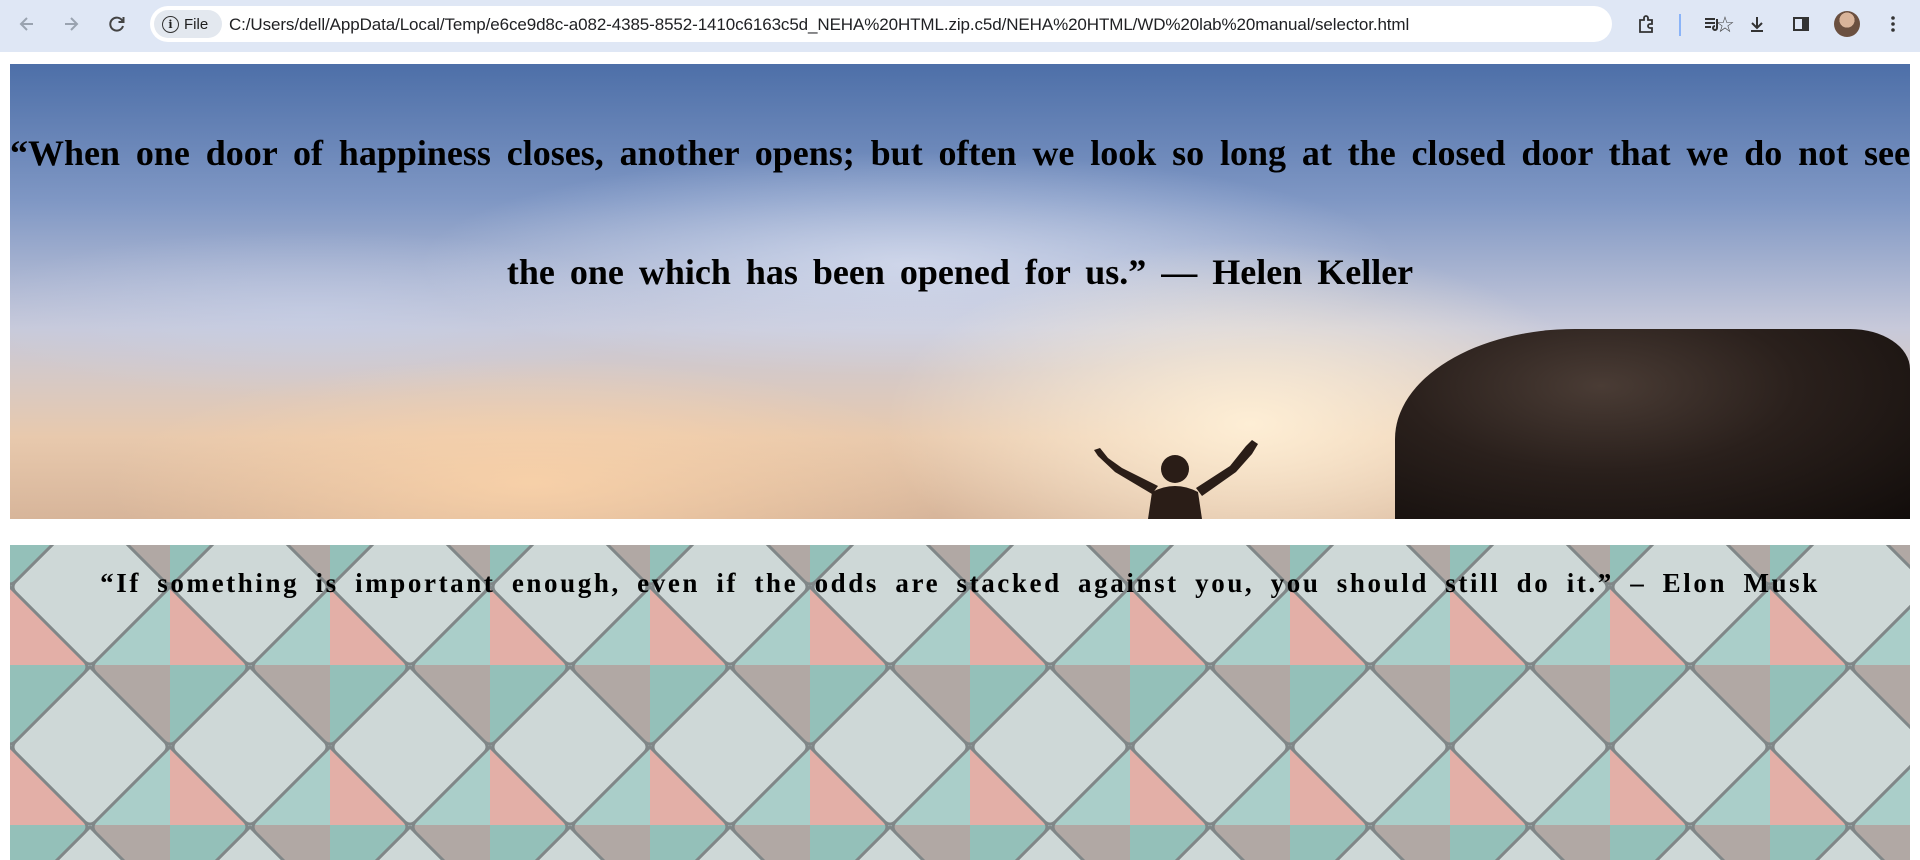 The image size is (1920, 860). I want to click on person-silhouette, so click(1176, 479).